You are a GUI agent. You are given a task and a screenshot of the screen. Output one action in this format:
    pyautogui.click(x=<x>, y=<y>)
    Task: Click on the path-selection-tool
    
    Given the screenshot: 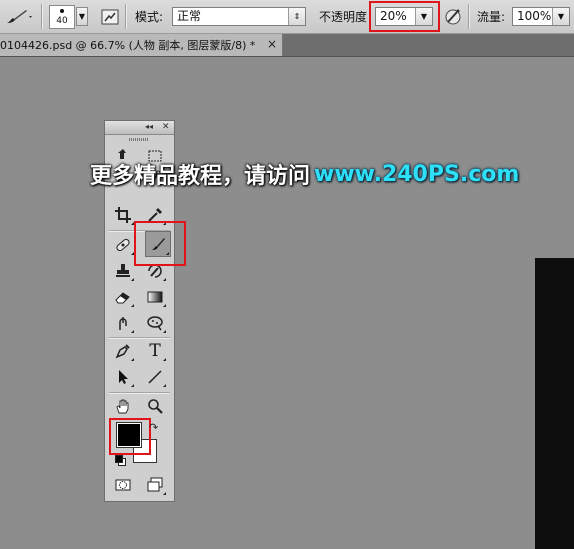 What is the action you would take?
    pyautogui.click(x=123, y=377)
    